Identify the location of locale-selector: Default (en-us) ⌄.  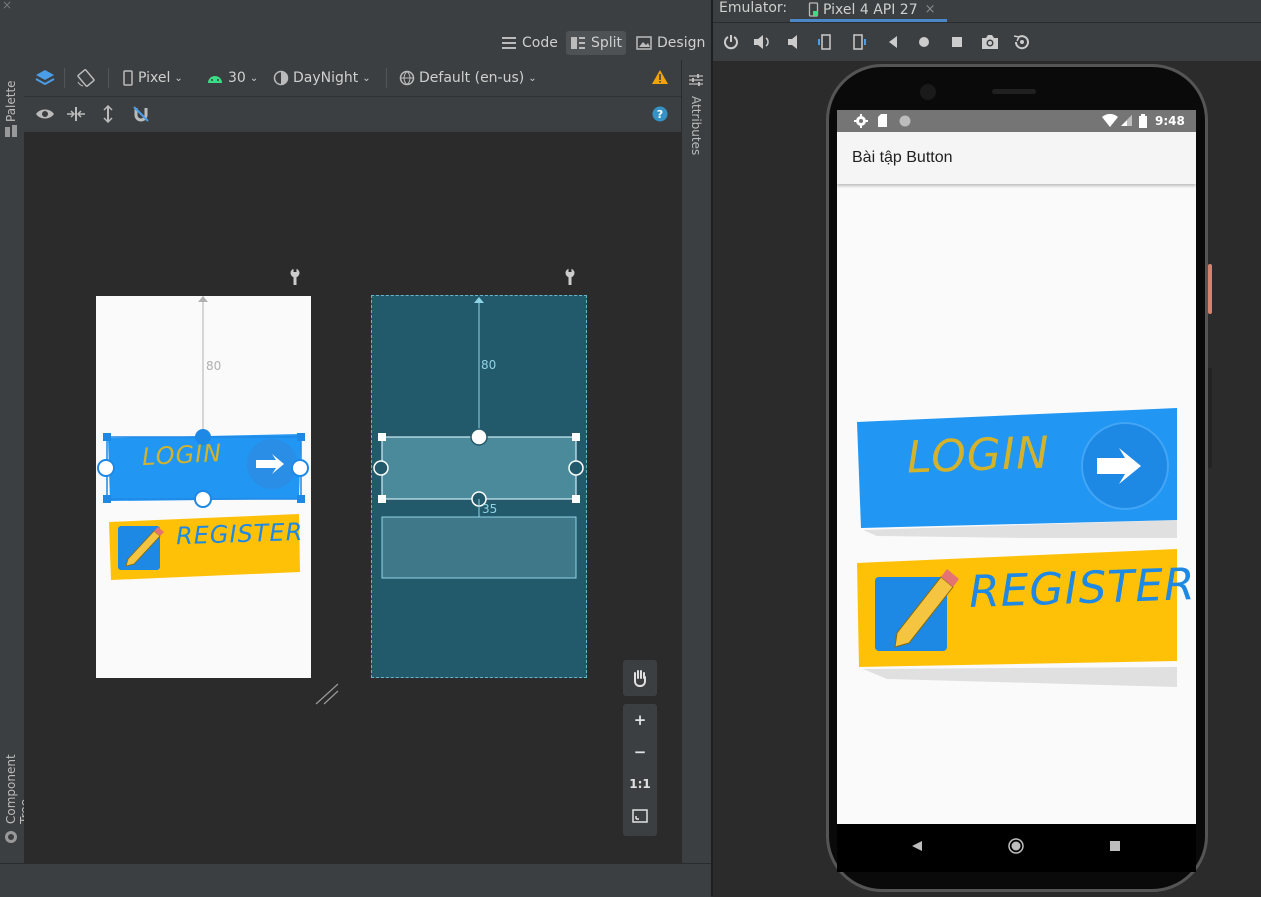
(468, 78).